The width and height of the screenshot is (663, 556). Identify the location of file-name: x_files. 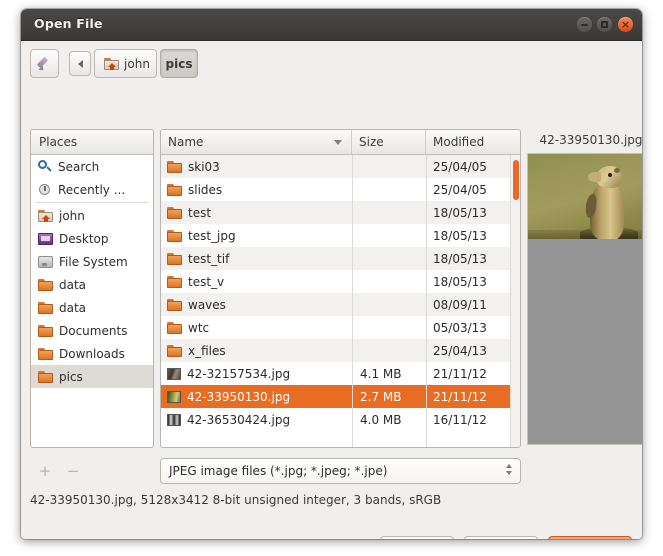
(207, 350).